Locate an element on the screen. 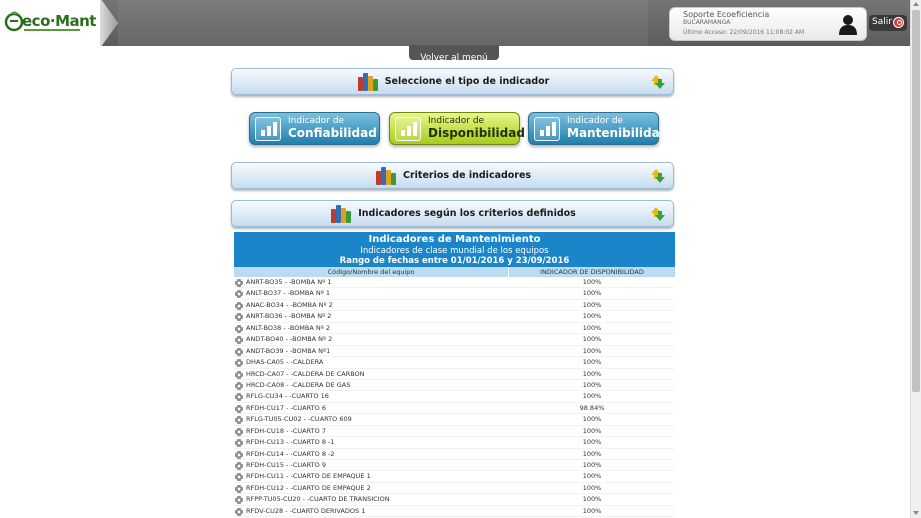 The width and height of the screenshot is (921, 518). table-row: HRCD-CA08 - -CALDERA DE GAS 100% is located at coordinates (454, 386).